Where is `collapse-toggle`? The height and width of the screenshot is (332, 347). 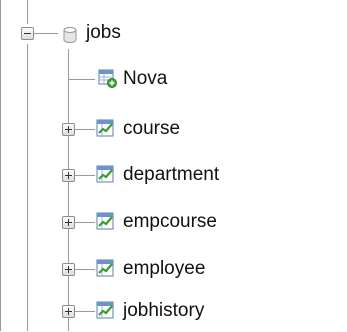 collapse-toggle is located at coordinates (27, 33).